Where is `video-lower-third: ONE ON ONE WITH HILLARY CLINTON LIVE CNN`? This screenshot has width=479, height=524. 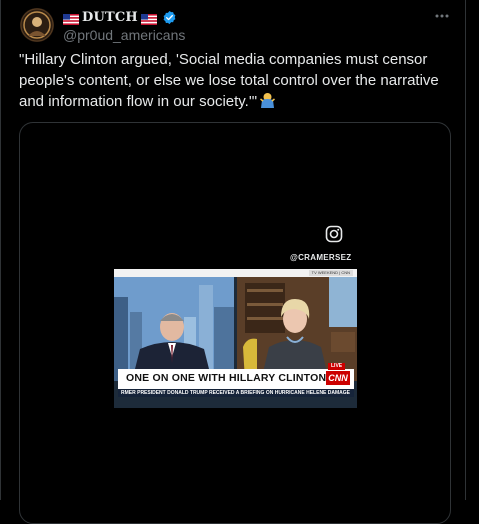 video-lower-third: ONE ON ONE WITH HILLARY CLINTON LIVE CNN is located at coordinates (236, 376).